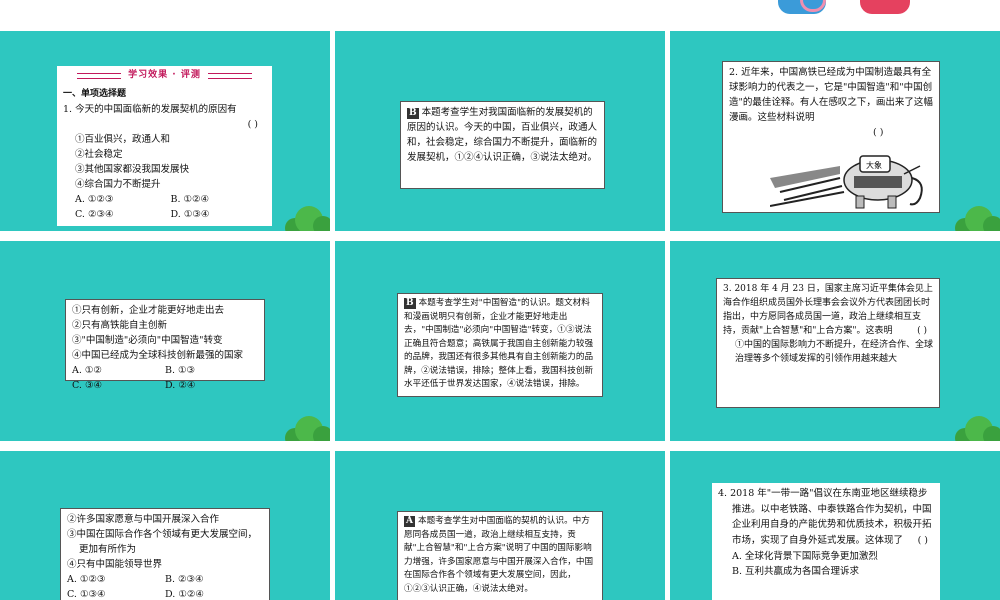 The image size is (1000, 600). Describe the element at coordinates (409, 521) in the screenshot. I see `answer-badge: A` at that location.